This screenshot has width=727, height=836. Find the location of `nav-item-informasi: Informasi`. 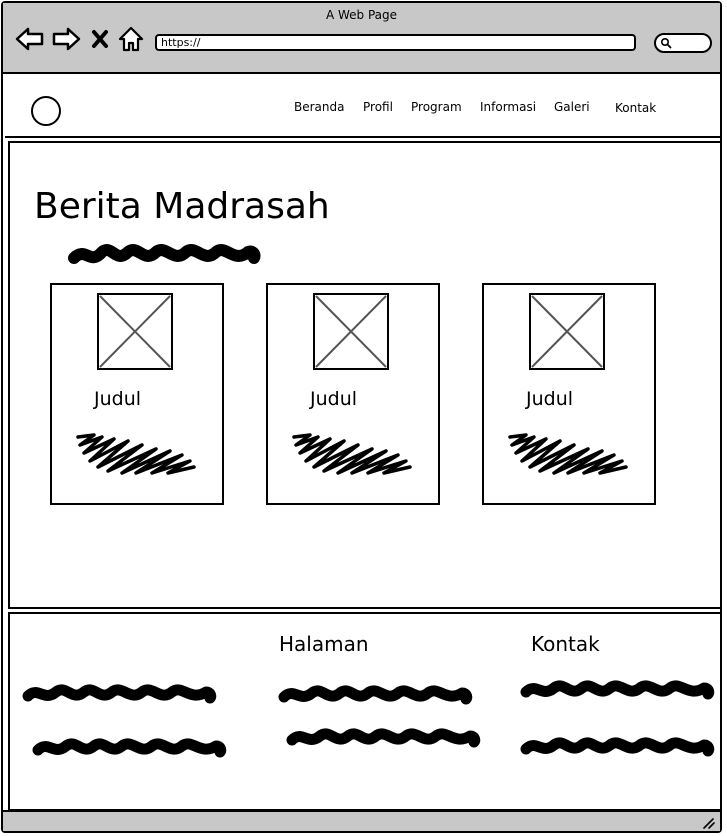

nav-item-informasi: Informasi is located at coordinates (508, 107).